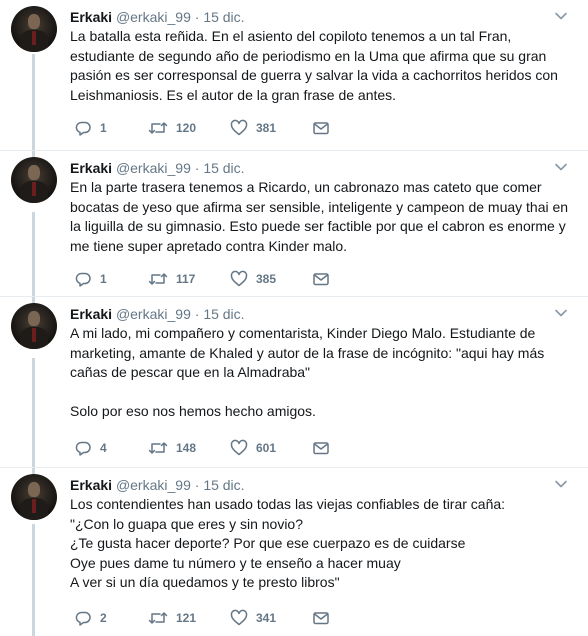  I want to click on reply-button: 2, so click(90, 618).